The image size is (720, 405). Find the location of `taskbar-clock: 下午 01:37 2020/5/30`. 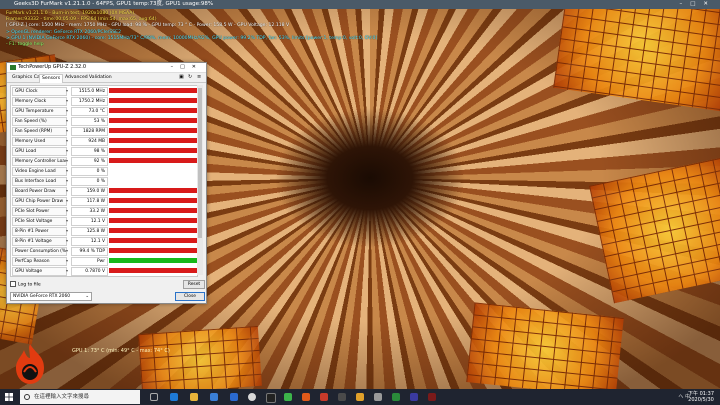

taskbar-clock: 下午 01:37 2020/5/30 is located at coordinates (701, 397).